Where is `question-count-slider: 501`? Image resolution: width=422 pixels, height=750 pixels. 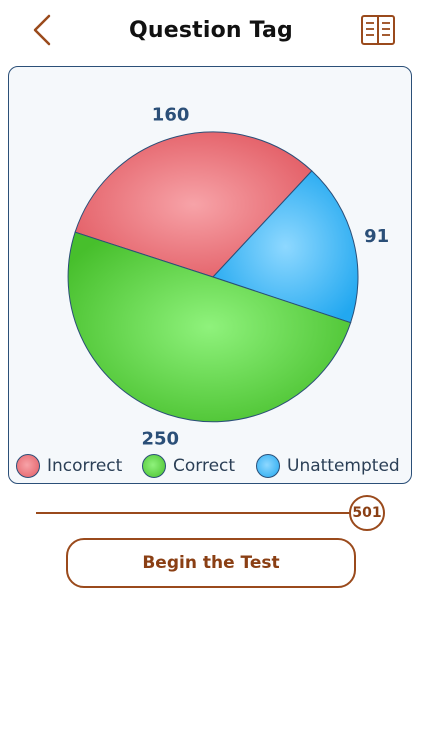
question-count-slider: 501 is located at coordinates (212, 514).